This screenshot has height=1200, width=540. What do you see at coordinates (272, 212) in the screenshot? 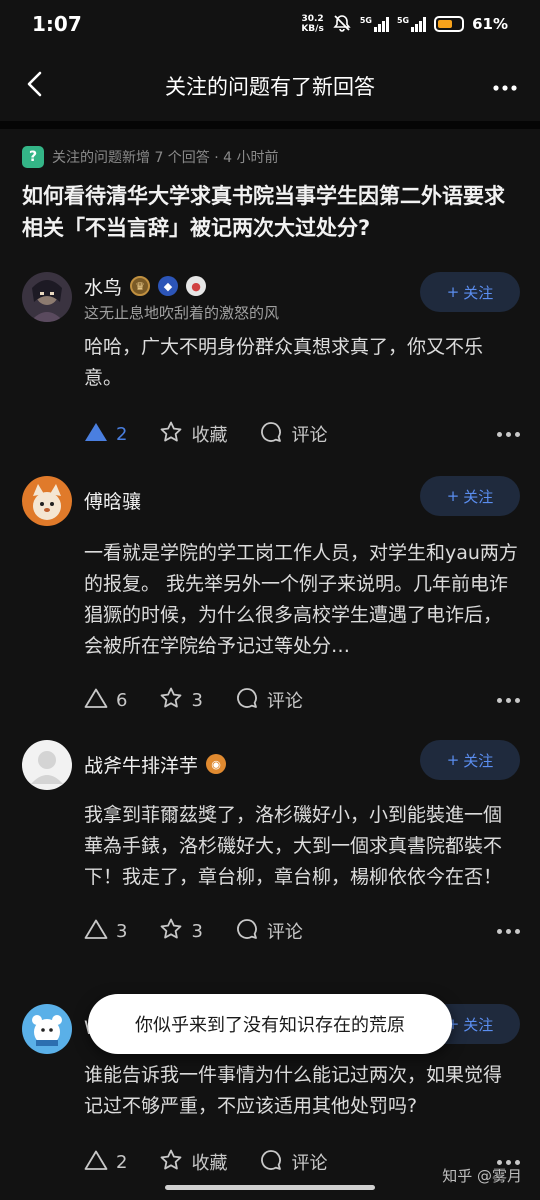
I see `question-title: 如何看待清华大学求真书院当事学生因第二外语要求相关「不当言辞」被记两次大过处分?` at bounding box center [272, 212].